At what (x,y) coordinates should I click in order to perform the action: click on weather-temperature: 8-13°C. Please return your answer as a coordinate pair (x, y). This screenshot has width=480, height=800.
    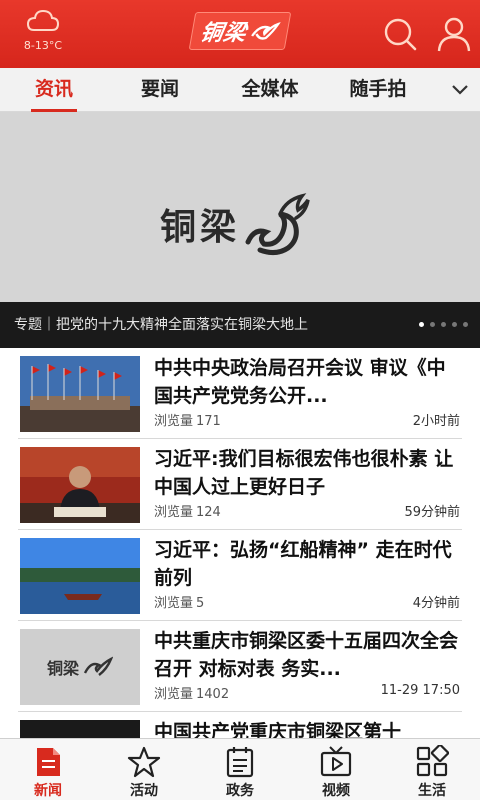
    Looking at the image, I should click on (43, 45).